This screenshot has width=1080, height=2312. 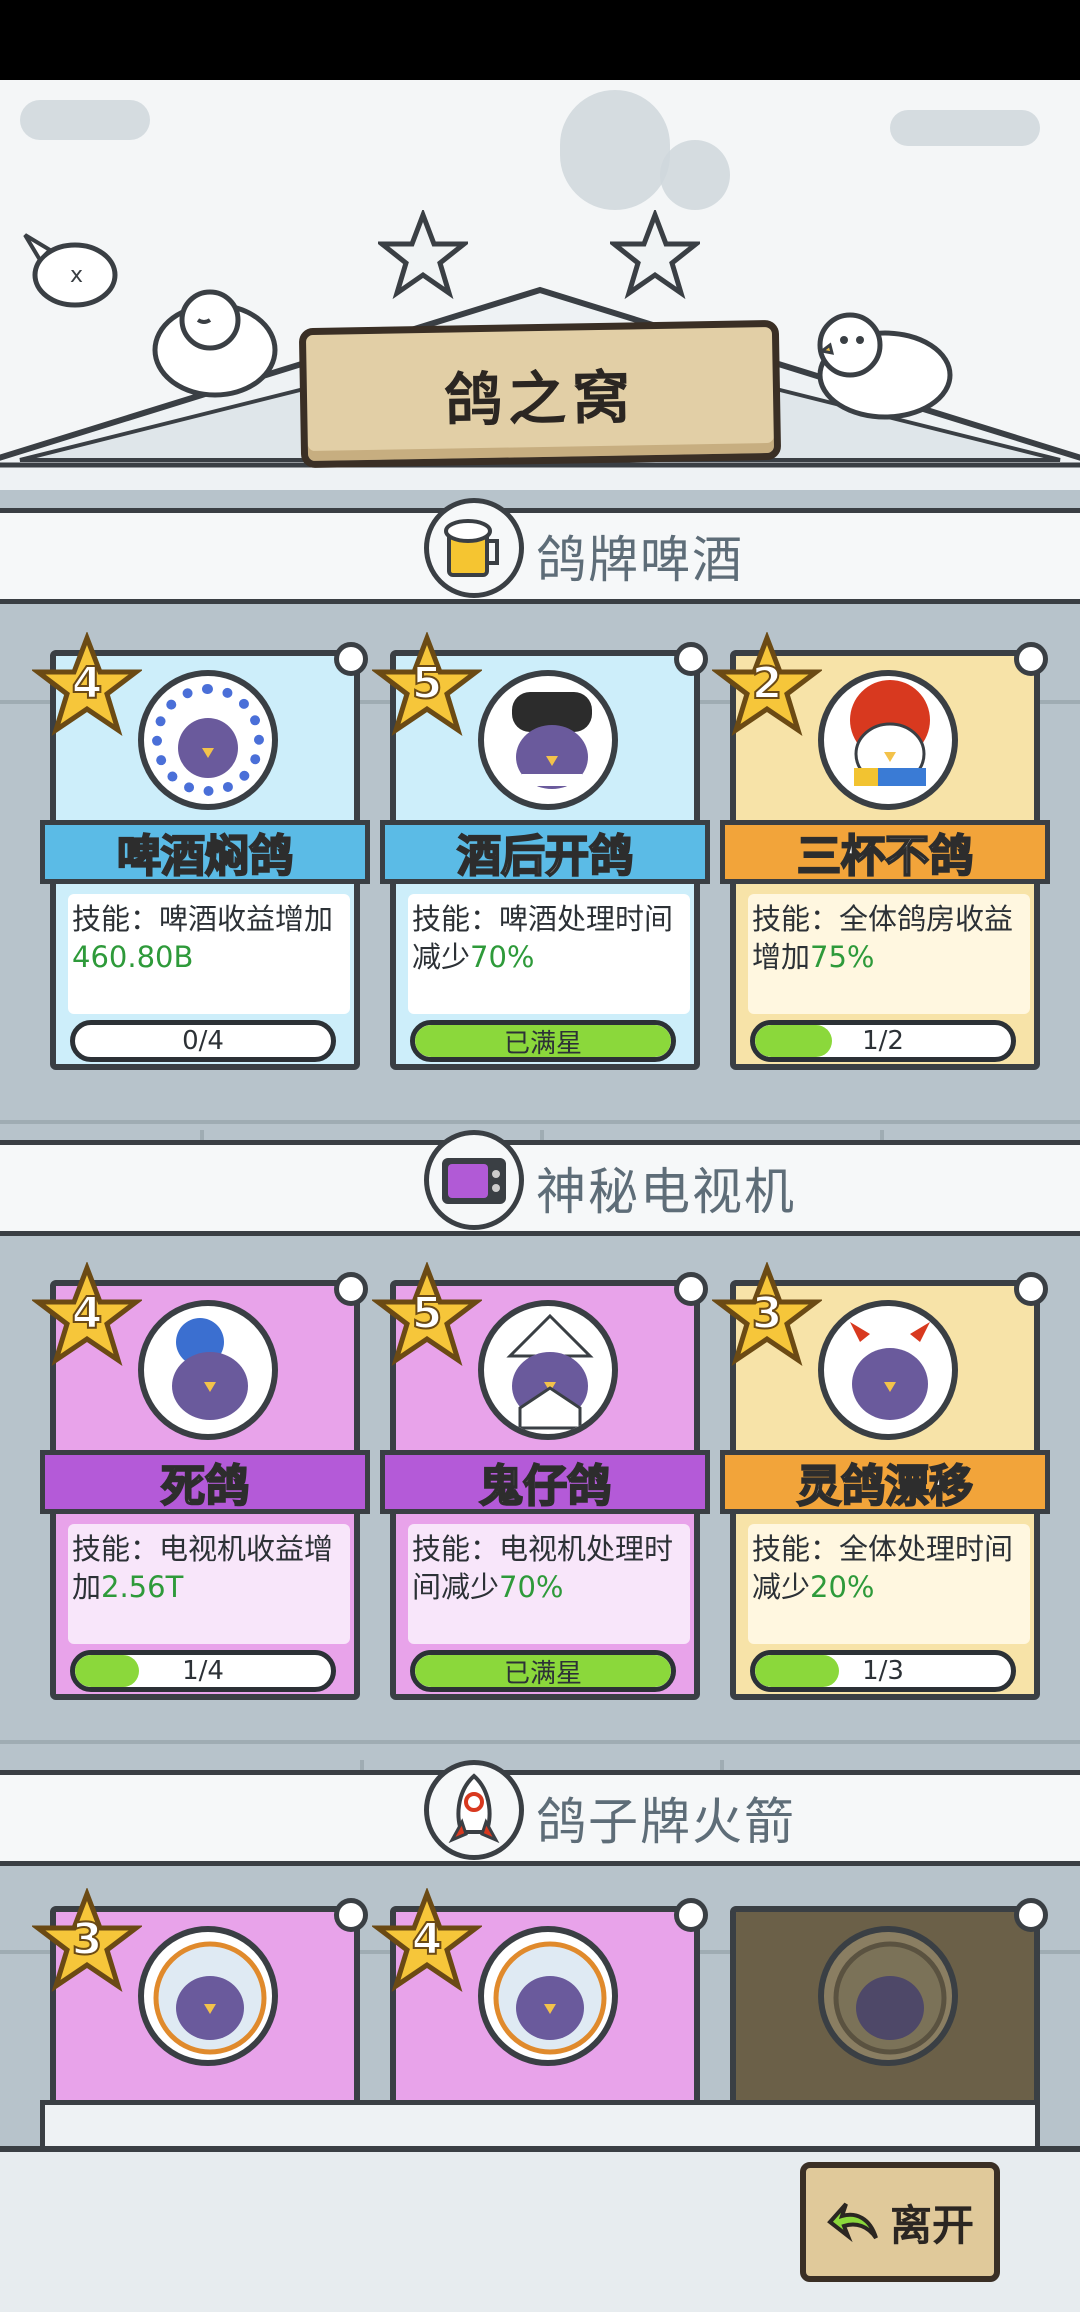 I want to click on card-name-bar: 灵鸽漂移, so click(x=885, y=1482).